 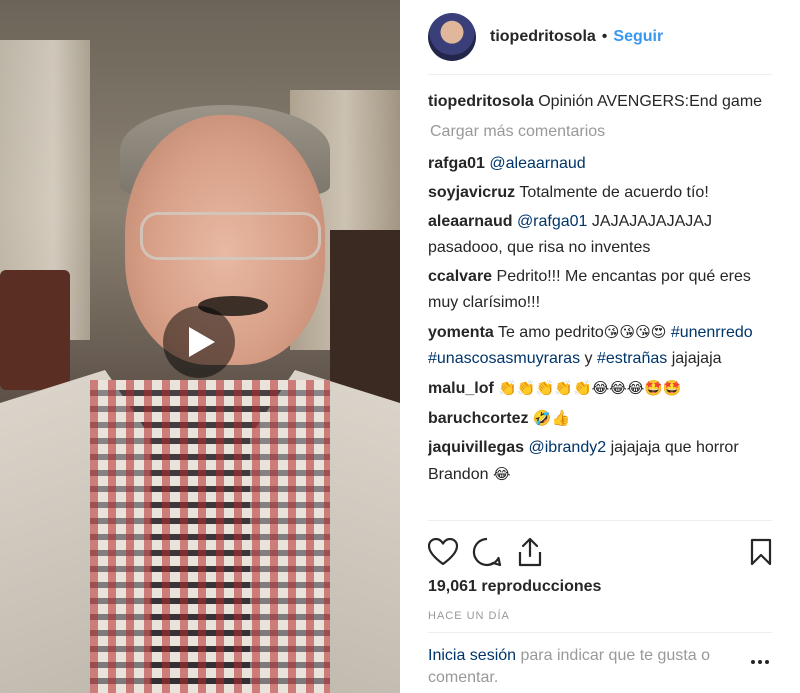 What do you see at coordinates (552, 221) in the screenshot?
I see `comment-mention: @rafga01` at bounding box center [552, 221].